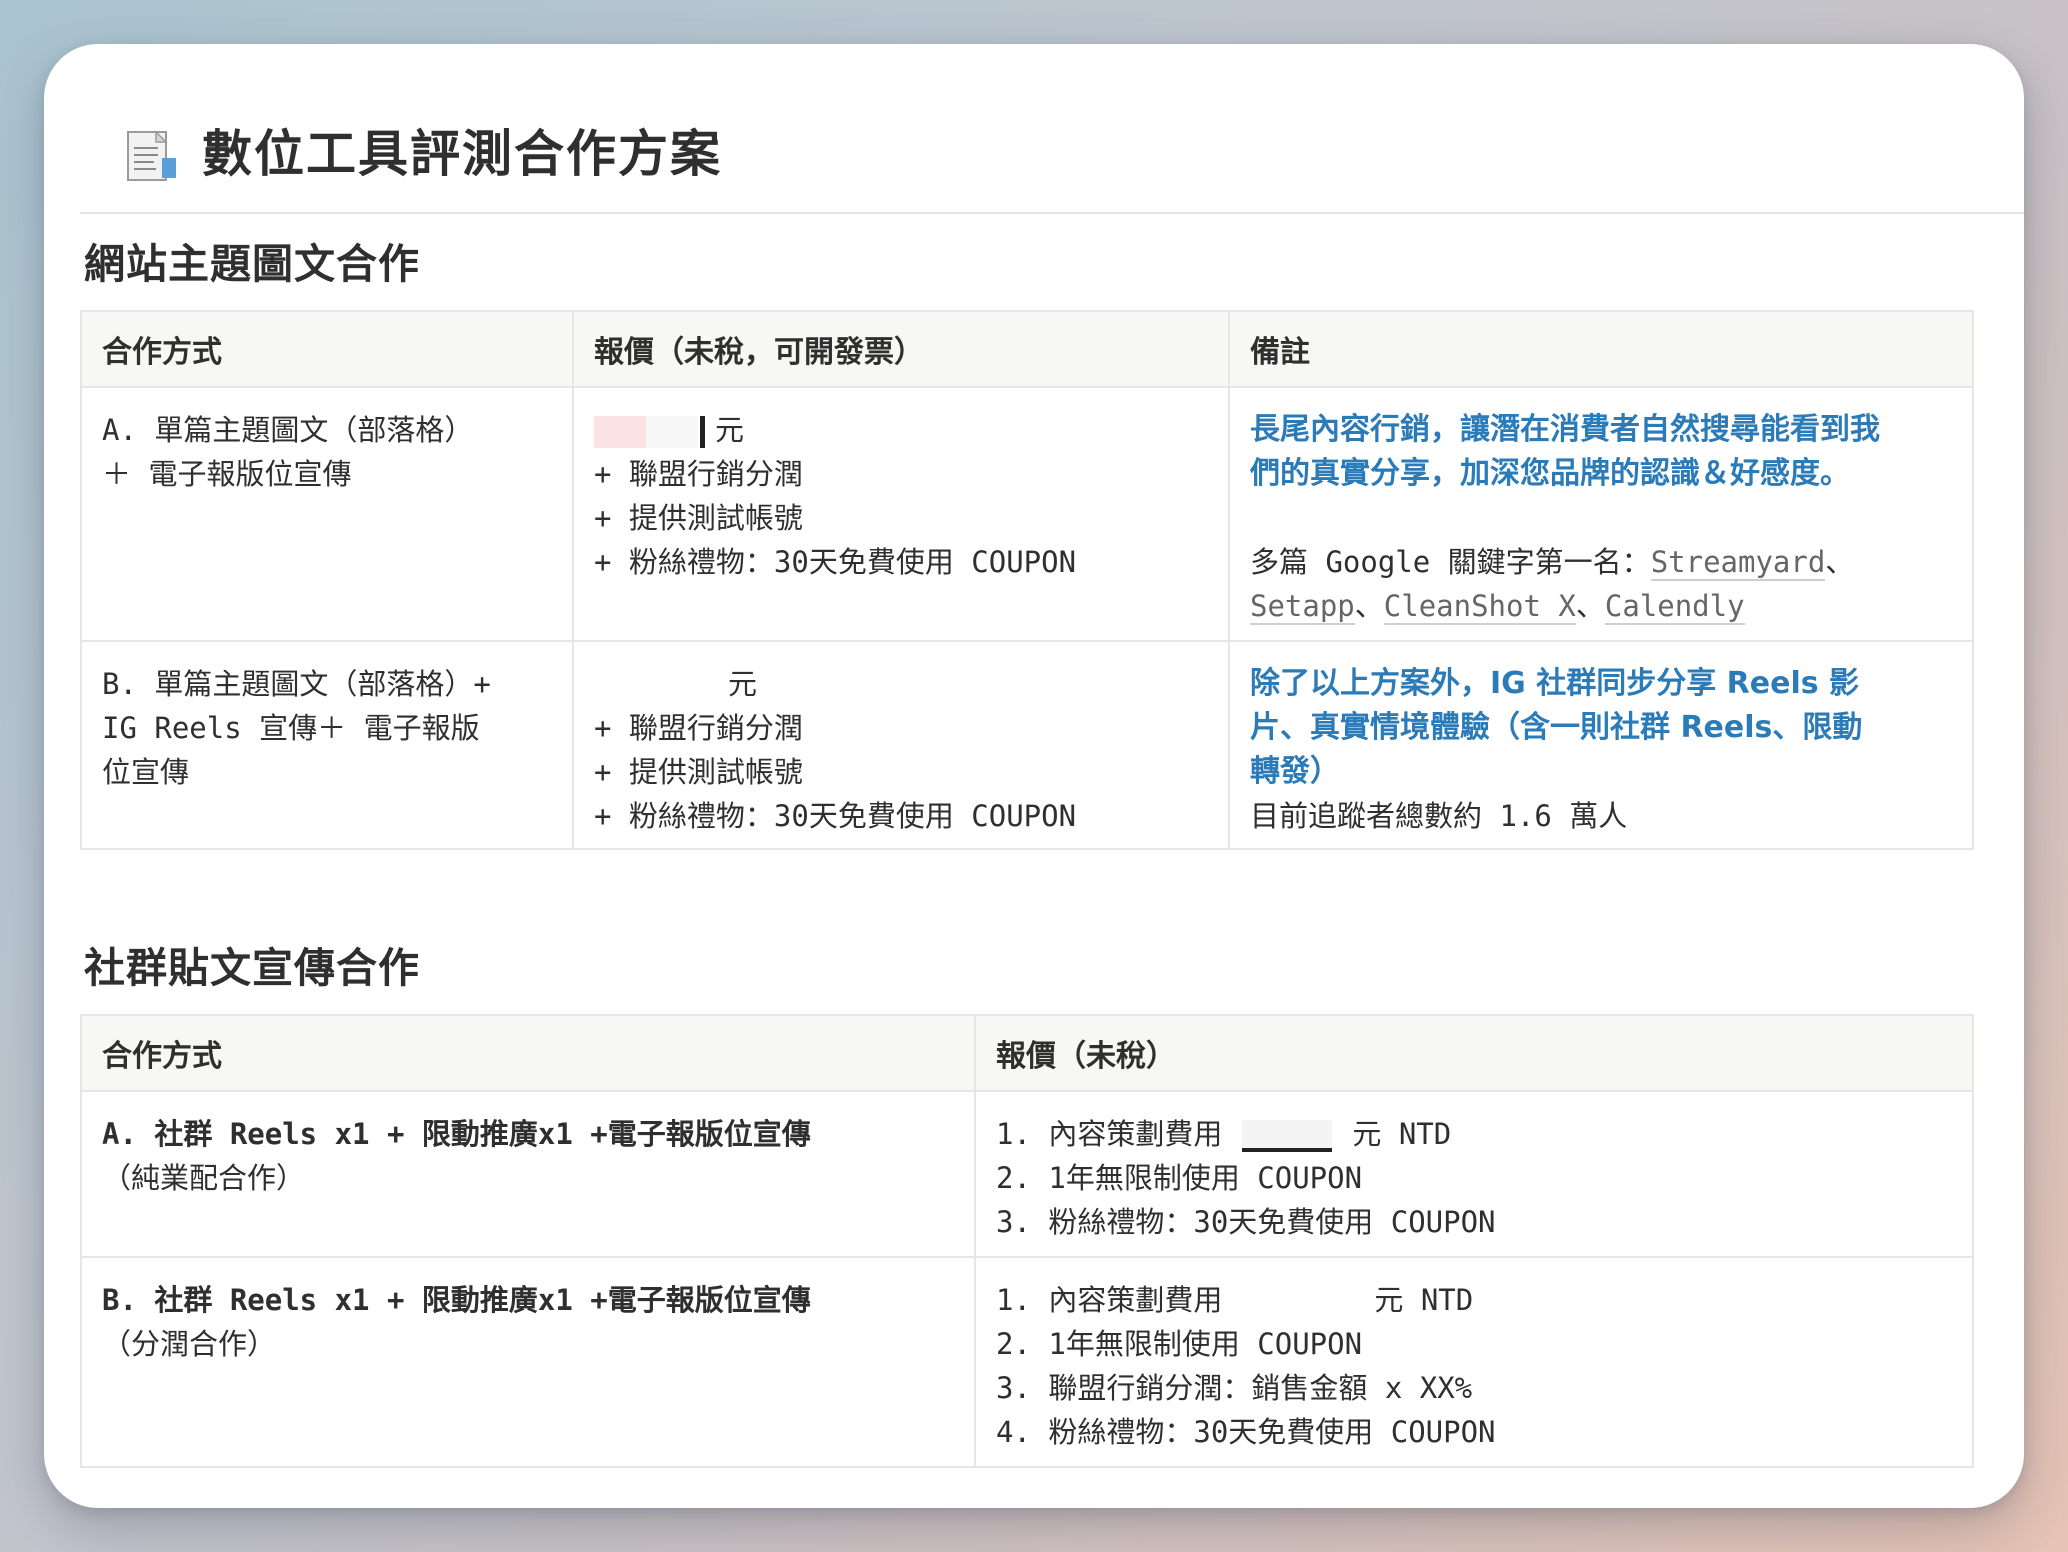 The height and width of the screenshot is (1552, 2068). I want to click on table-header-row: 合作方式 報價（未稅，可開發票） 備註, so click(1027, 349).